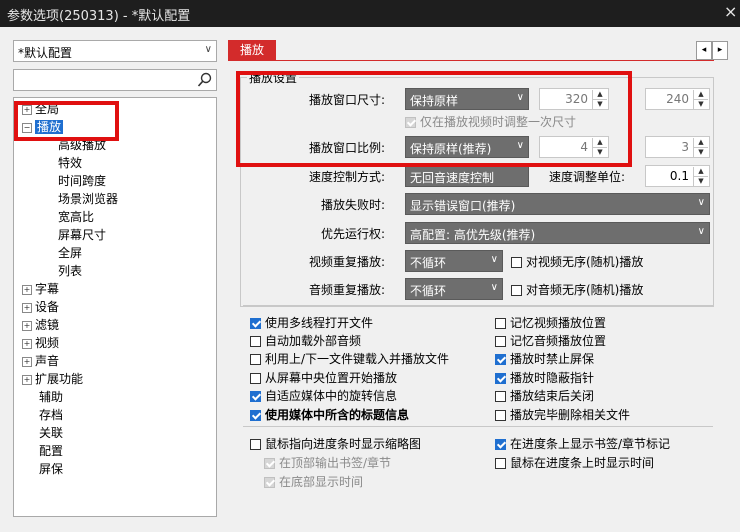 The width and height of the screenshot is (740, 532). I want to click on tree-item-fullscreen: 全屏, so click(70, 252).